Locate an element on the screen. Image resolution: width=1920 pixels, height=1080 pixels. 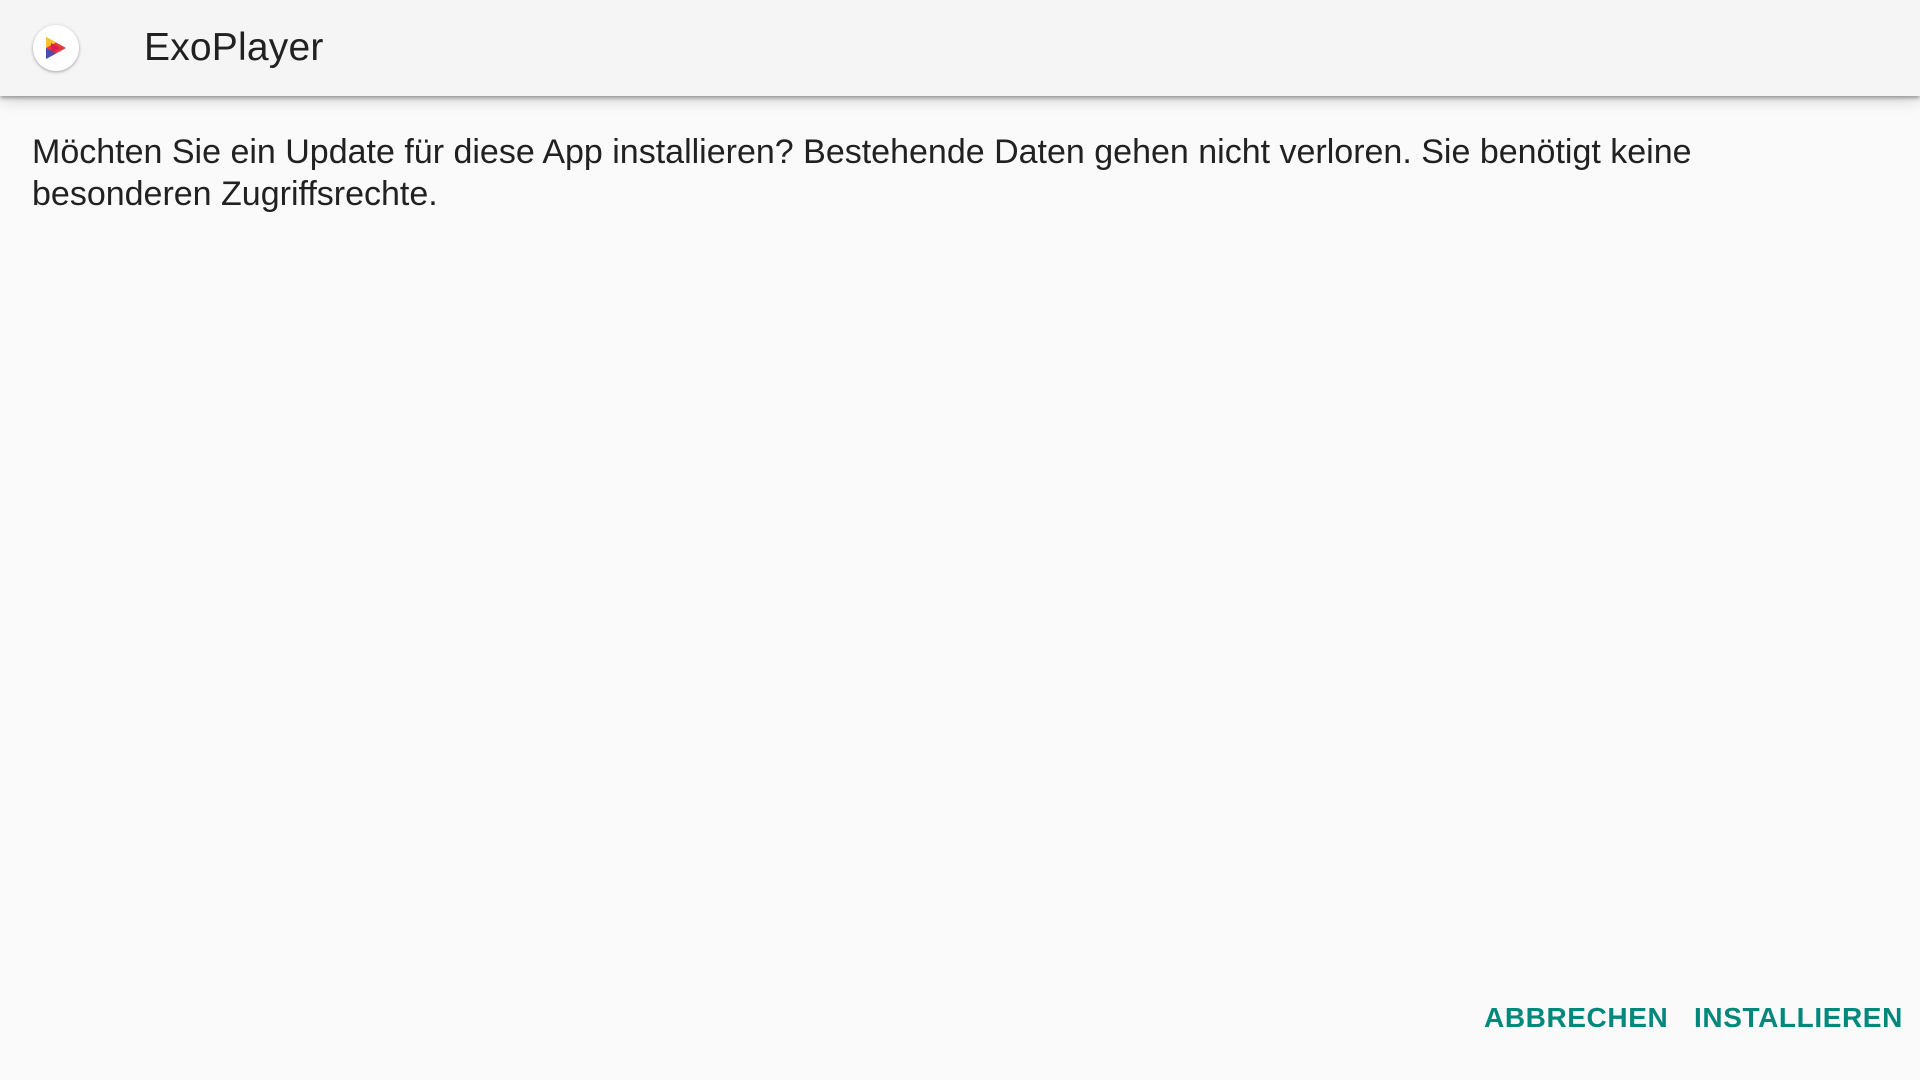
install-button: INSTALLIEREN is located at coordinates (1798, 1018).